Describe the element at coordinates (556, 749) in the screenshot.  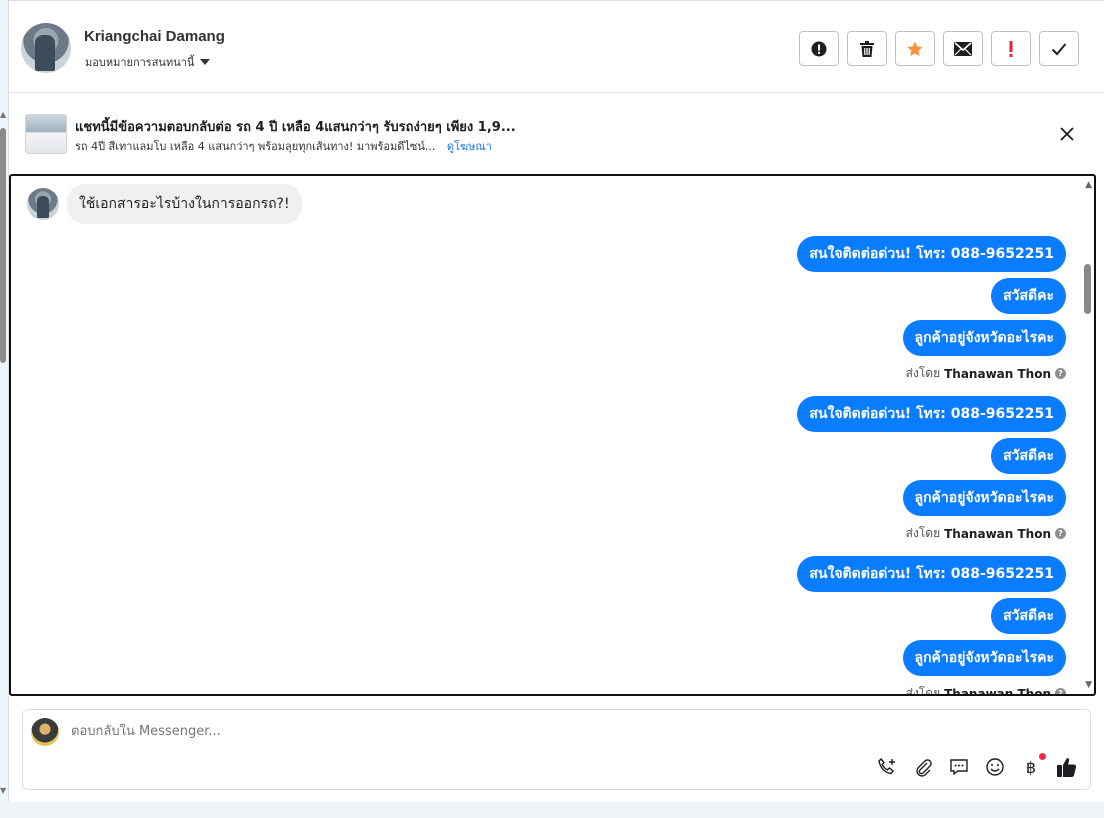
I see `reply-composer: ฿` at that location.